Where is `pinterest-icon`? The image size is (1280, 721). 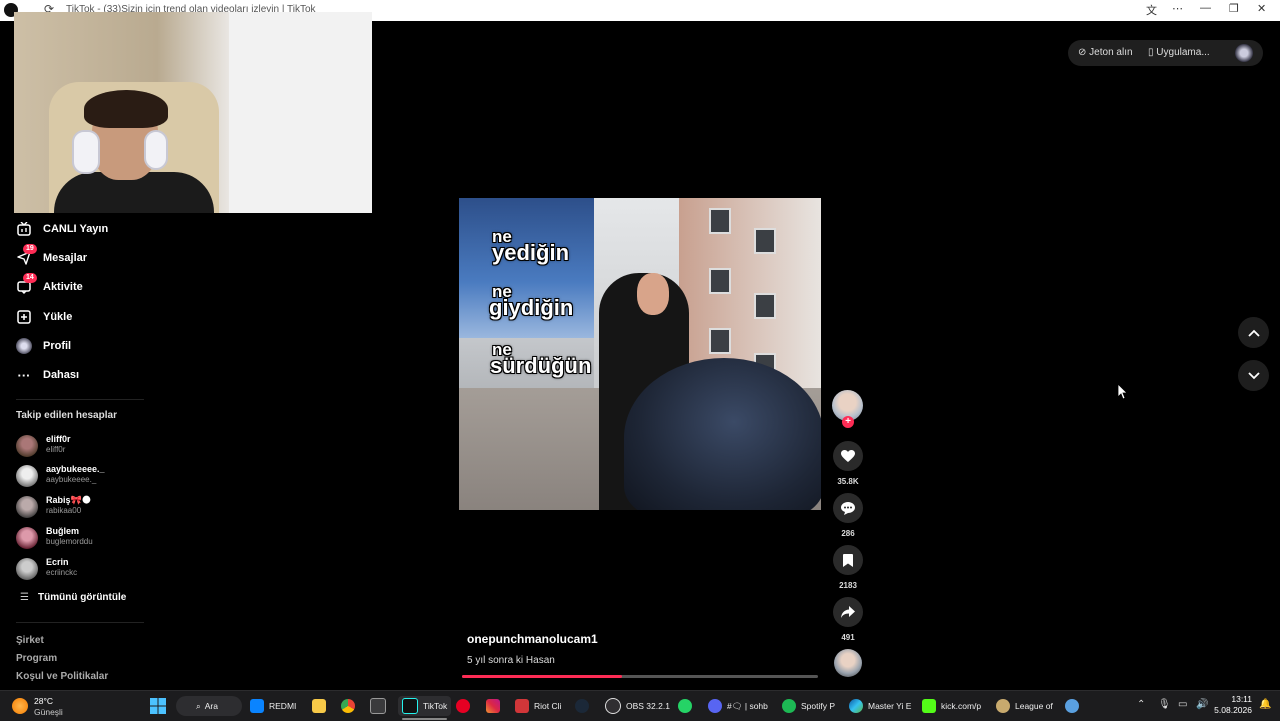
pinterest-icon is located at coordinates (463, 706).